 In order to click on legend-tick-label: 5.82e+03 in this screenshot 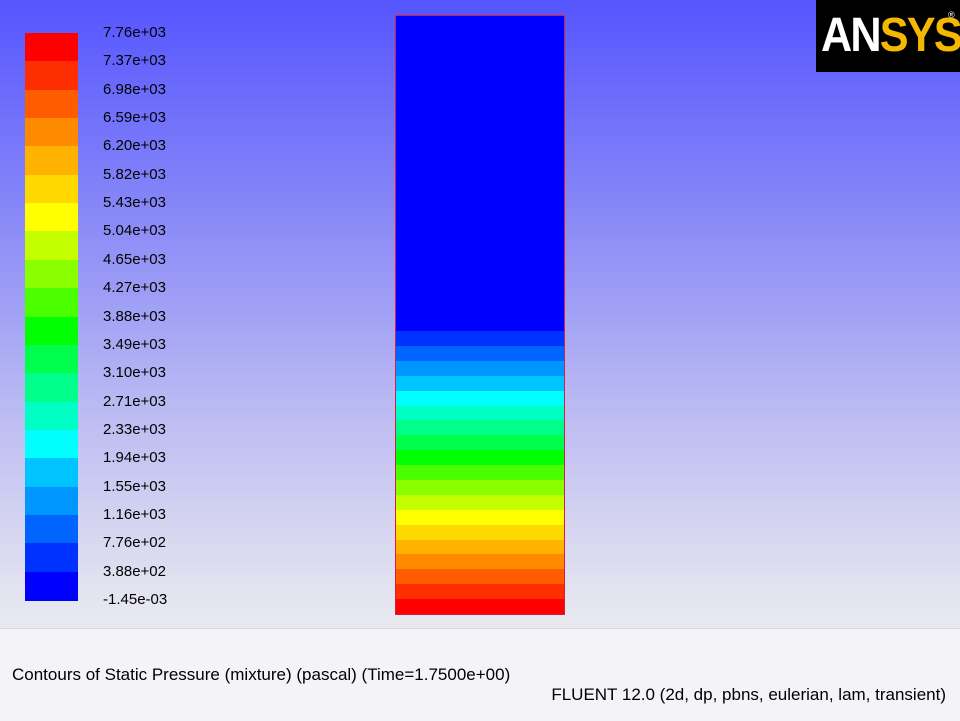, I will do `click(134, 174)`.